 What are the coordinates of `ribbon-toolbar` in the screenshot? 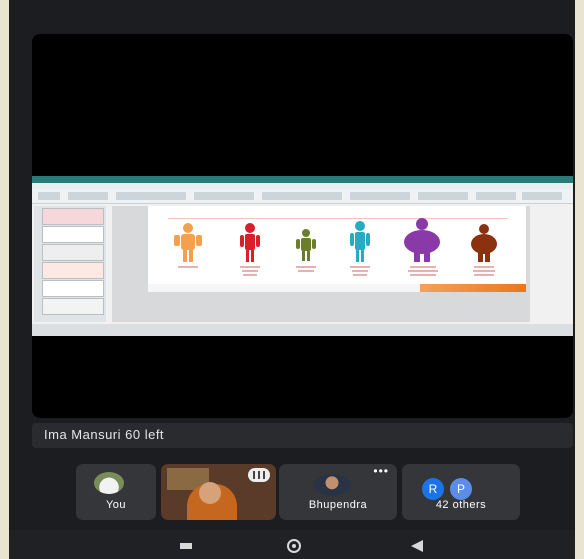 It's located at (302, 196).